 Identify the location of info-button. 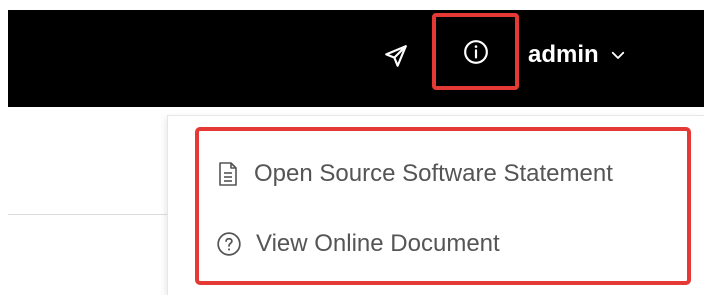
(475, 51).